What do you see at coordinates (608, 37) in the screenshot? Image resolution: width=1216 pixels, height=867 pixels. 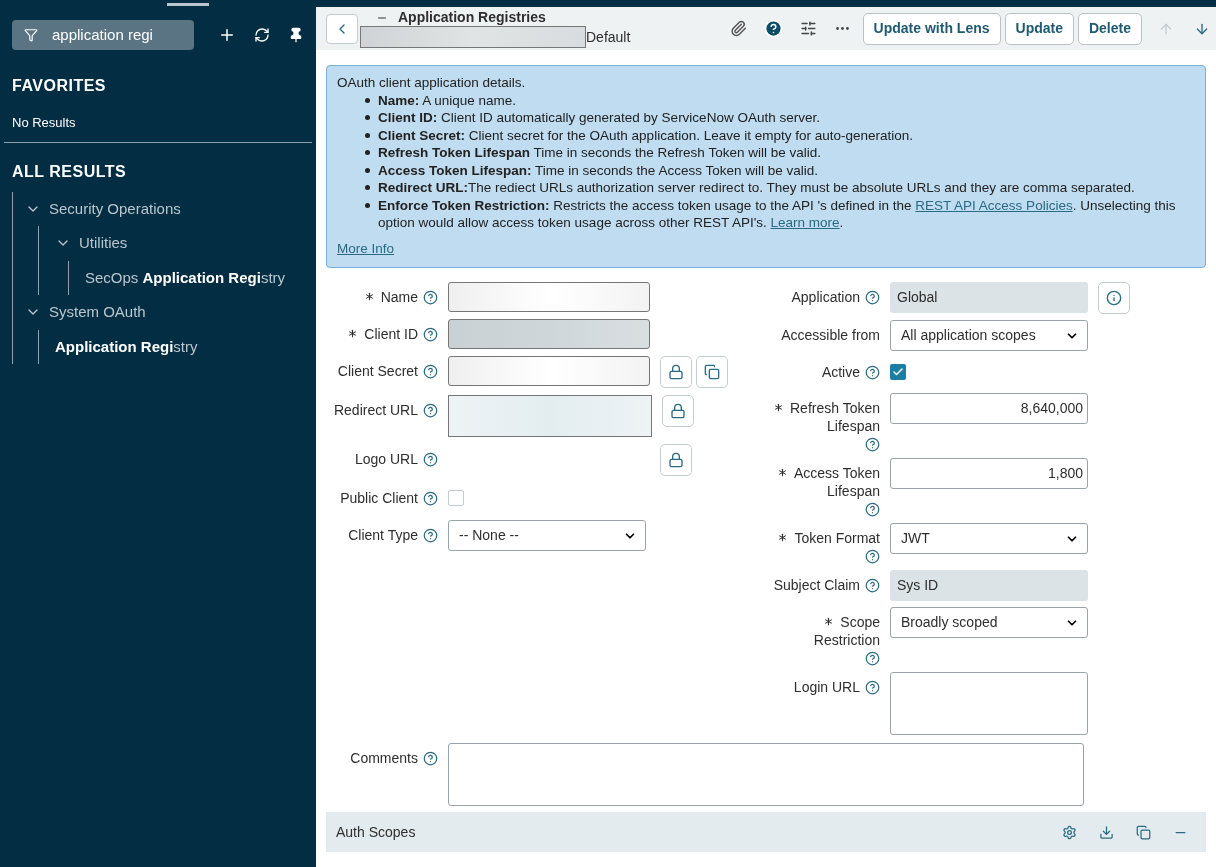 I see `form-subtitle: Default` at bounding box center [608, 37].